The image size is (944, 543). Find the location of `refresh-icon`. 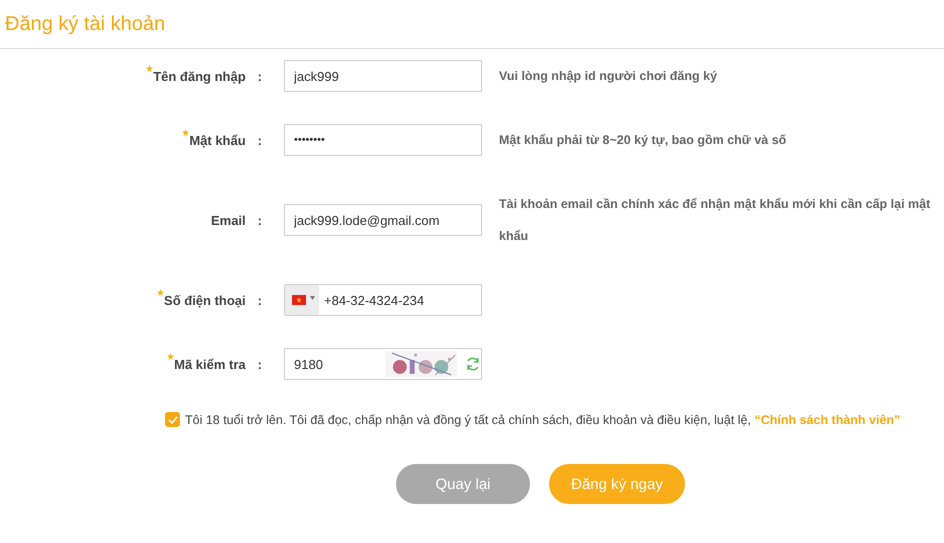

refresh-icon is located at coordinates (473, 364).